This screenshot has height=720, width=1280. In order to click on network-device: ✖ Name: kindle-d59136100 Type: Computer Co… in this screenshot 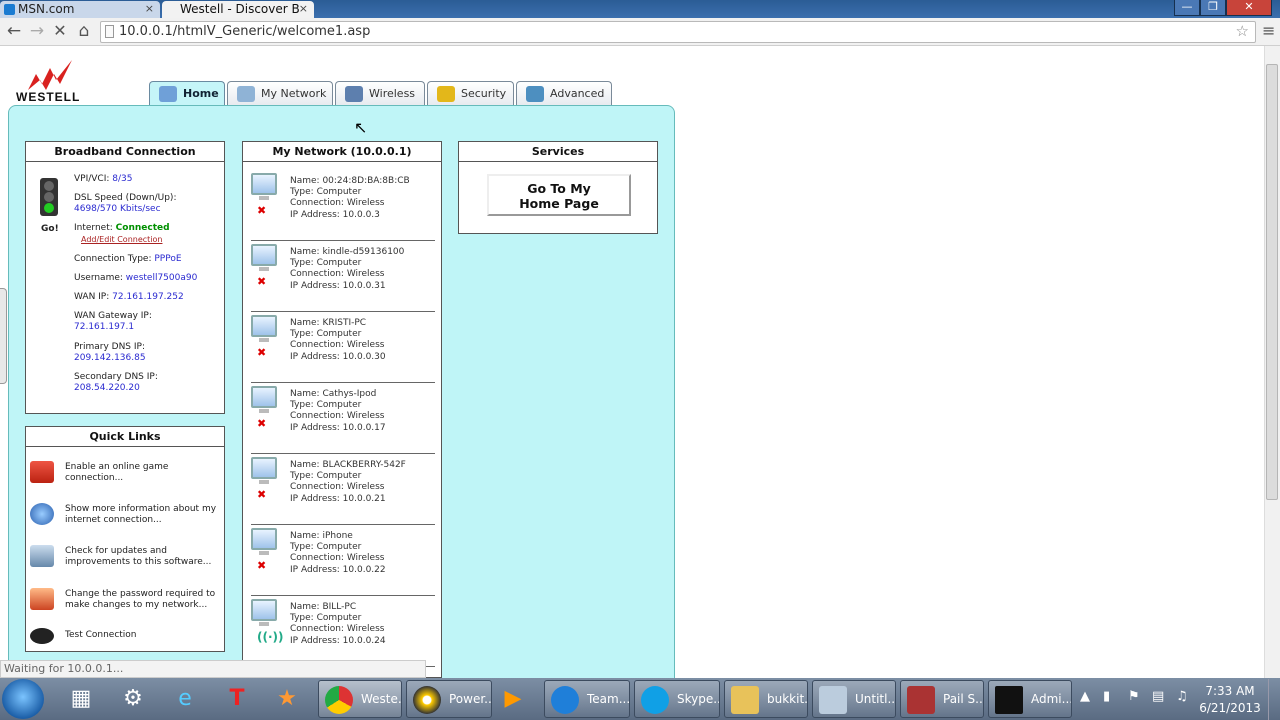, I will do `click(343, 276)`.